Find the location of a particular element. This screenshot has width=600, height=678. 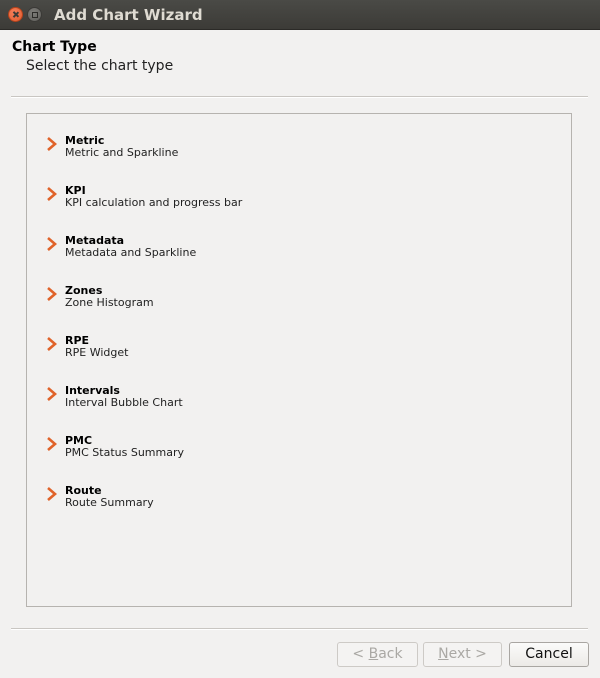

back-button: < Back is located at coordinates (377, 654).